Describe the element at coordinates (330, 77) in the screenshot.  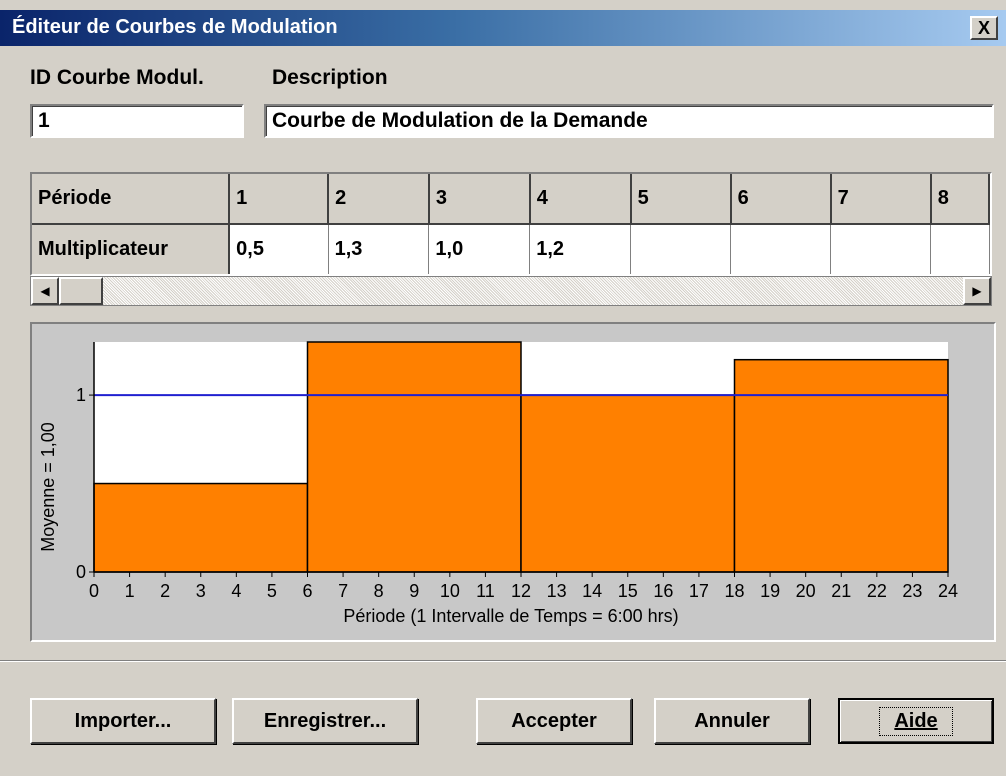
I see `description-label: Description` at that location.